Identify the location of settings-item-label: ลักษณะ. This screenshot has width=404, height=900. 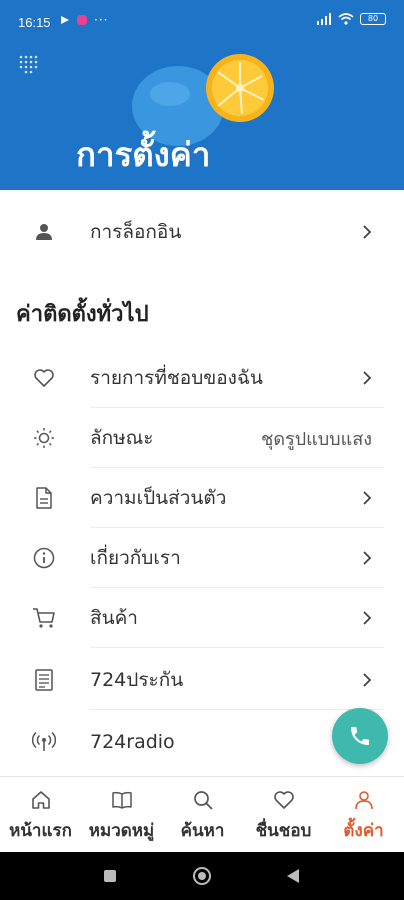
(122, 438).